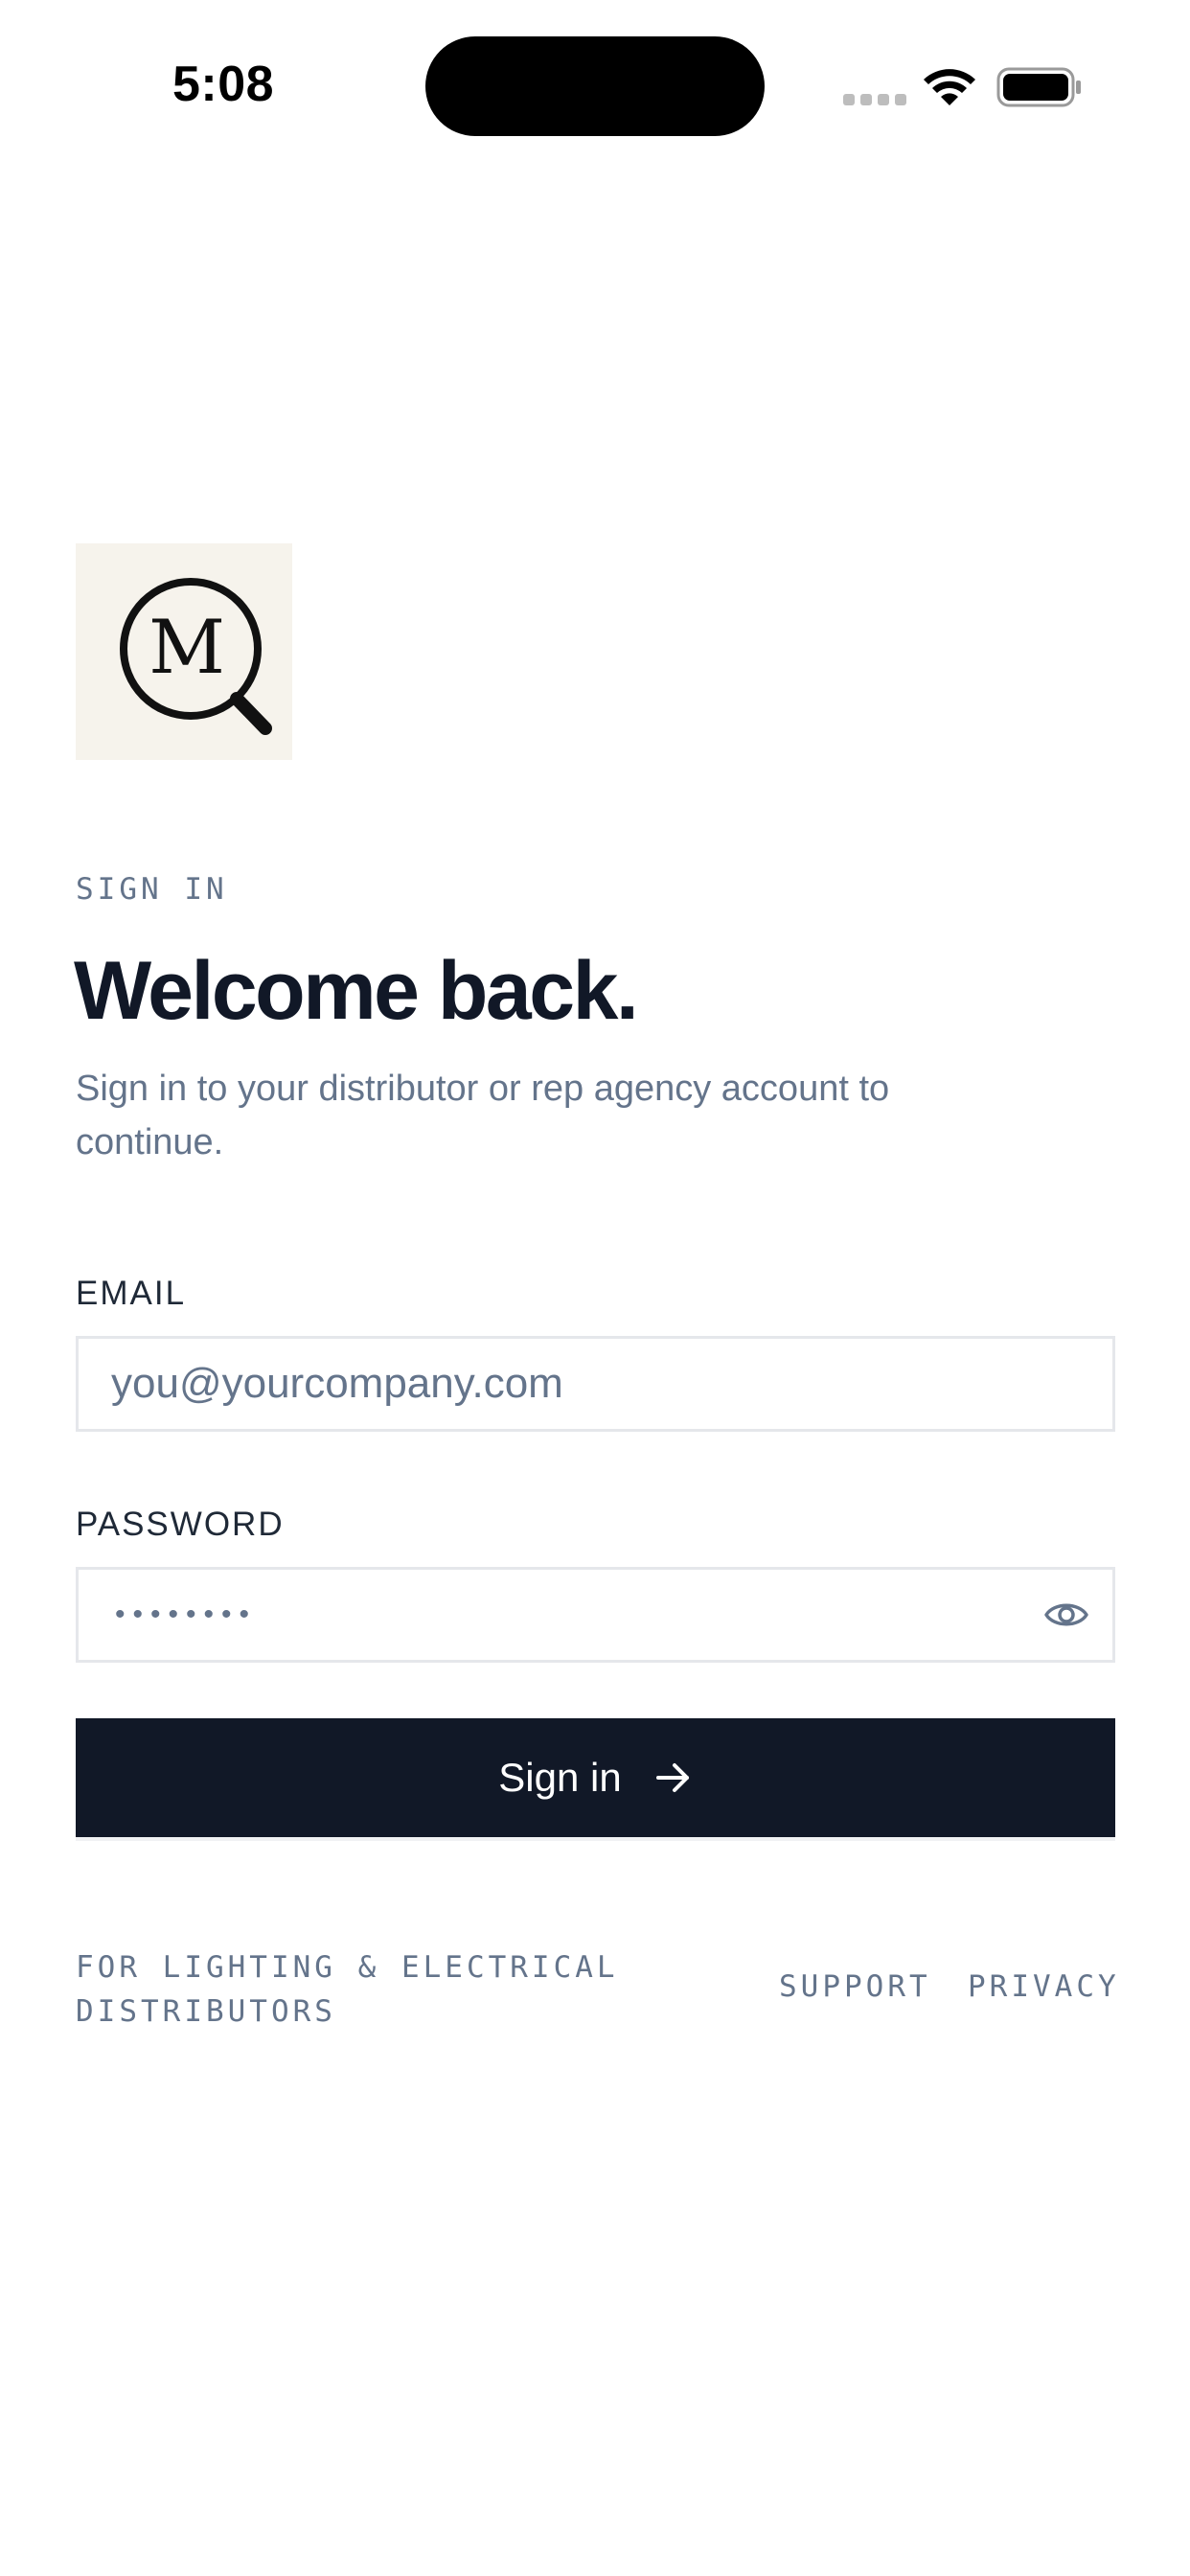 The height and width of the screenshot is (2576, 1190). Describe the element at coordinates (224, 85) in the screenshot. I see `status-time: 5:08` at that location.